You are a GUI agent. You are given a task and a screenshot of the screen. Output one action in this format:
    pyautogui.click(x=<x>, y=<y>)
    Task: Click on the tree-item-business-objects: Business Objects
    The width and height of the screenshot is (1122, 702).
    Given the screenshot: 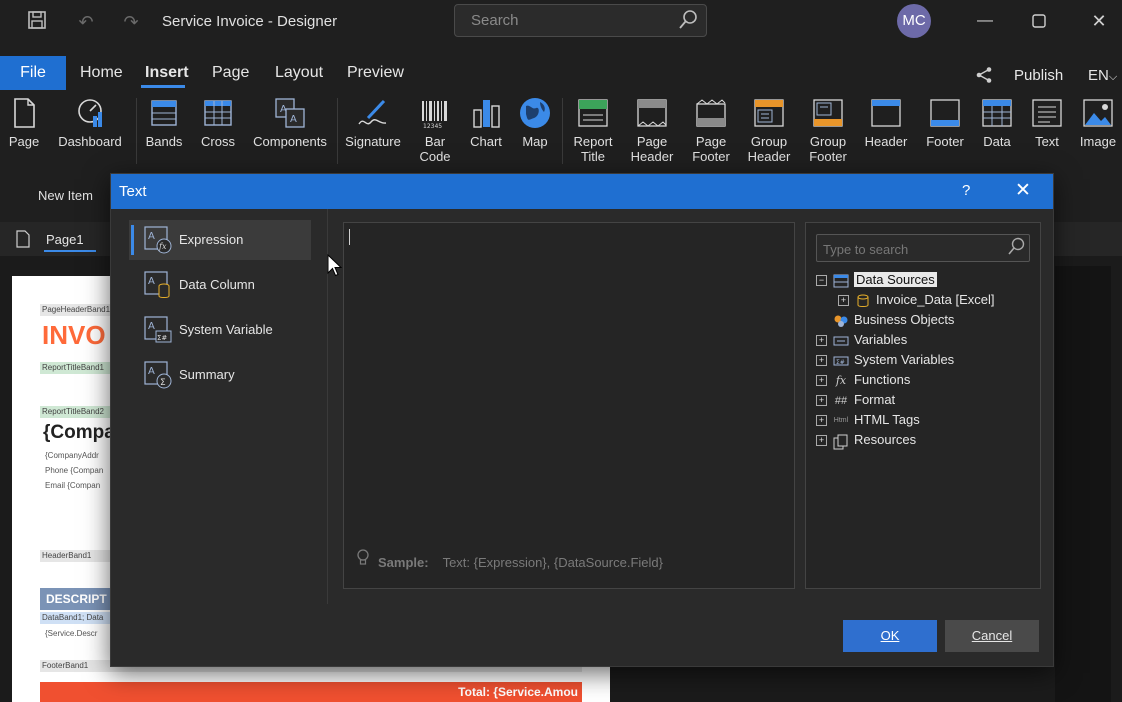 What is the action you would take?
    pyautogui.click(x=893, y=320)
    